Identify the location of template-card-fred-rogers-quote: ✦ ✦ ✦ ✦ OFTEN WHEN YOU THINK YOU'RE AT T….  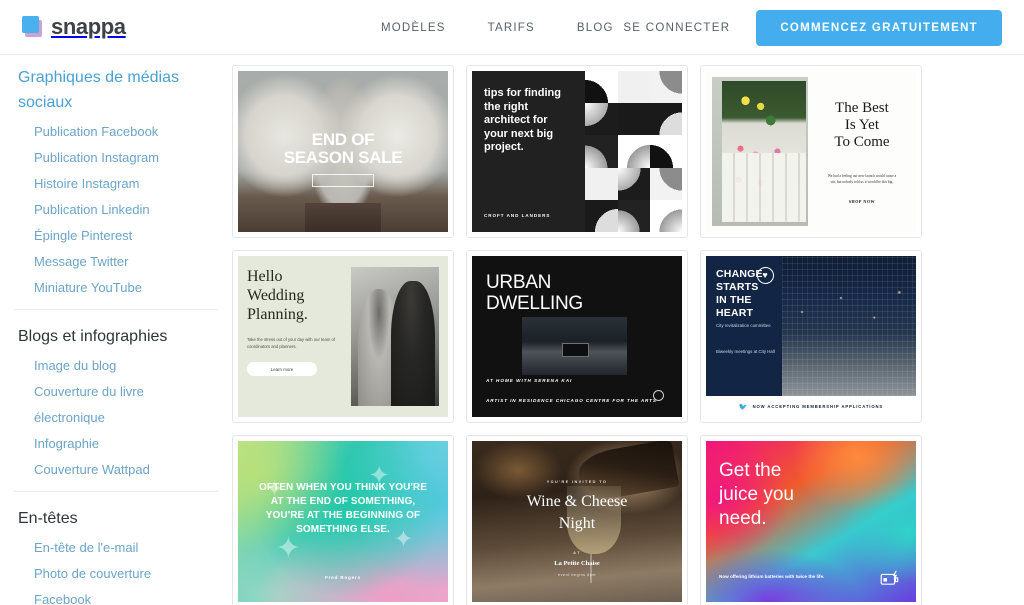
(343, 520).